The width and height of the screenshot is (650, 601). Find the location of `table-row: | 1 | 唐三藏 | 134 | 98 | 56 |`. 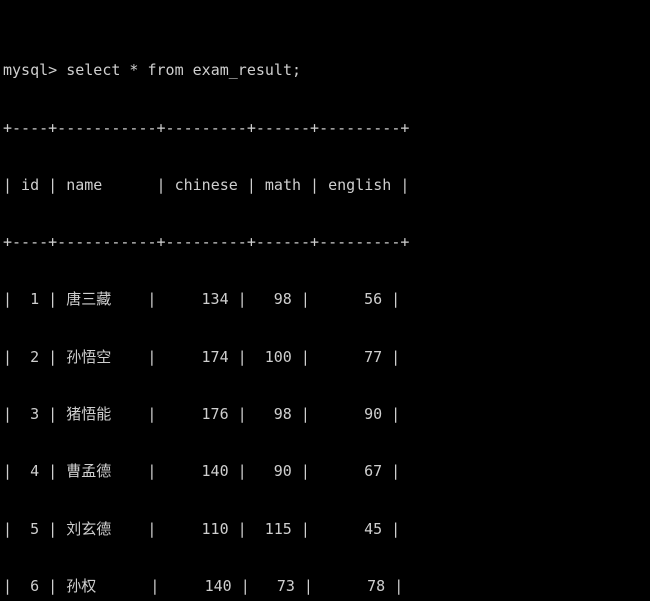

table-row: | 1 | 唐三藏 | 134 | 98 | 56 | is located at coordinates (202, 299).